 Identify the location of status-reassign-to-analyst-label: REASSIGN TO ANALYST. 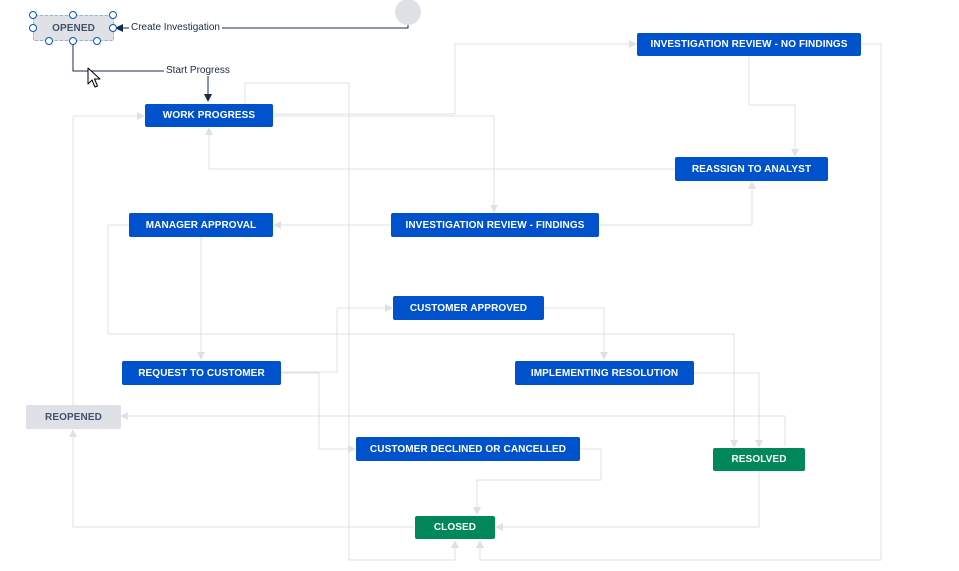
(751, 169).